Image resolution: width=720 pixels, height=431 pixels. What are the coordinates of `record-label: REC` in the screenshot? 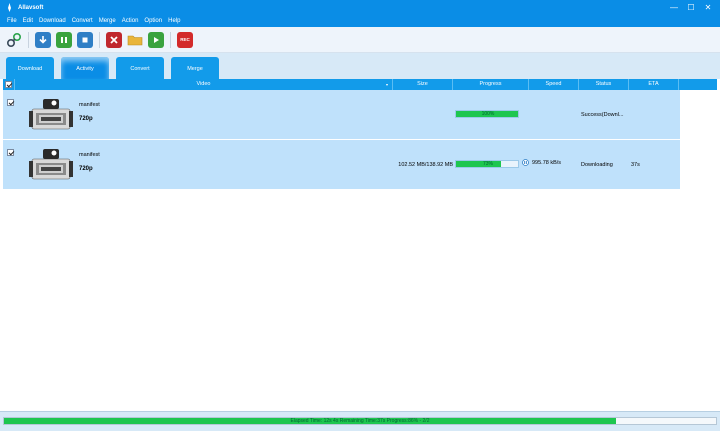 It's located at (185, 39).